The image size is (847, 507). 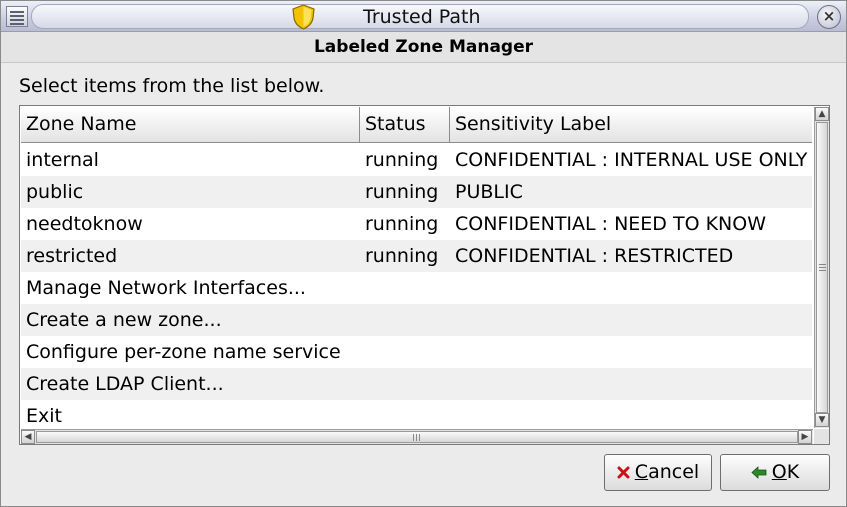 What do you see at coordinates (72, 256) in the screenshot?
I see `zone-name-cell: restricted` at bounding box center [72, 256].